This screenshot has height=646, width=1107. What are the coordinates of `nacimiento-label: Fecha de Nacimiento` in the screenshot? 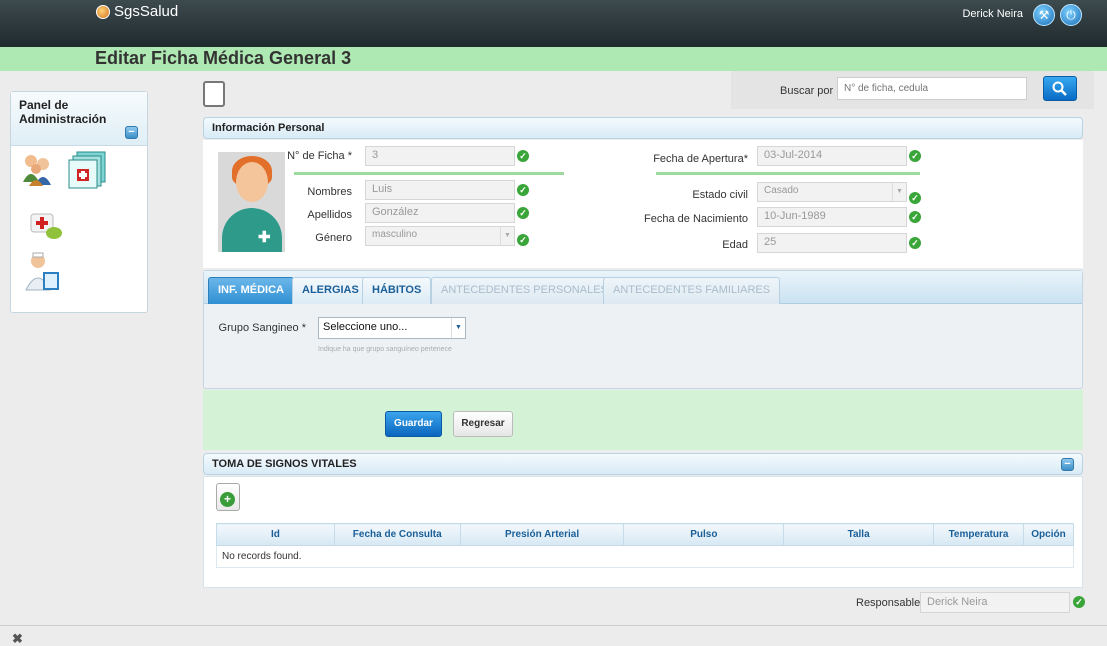 It's located at (696, 219).